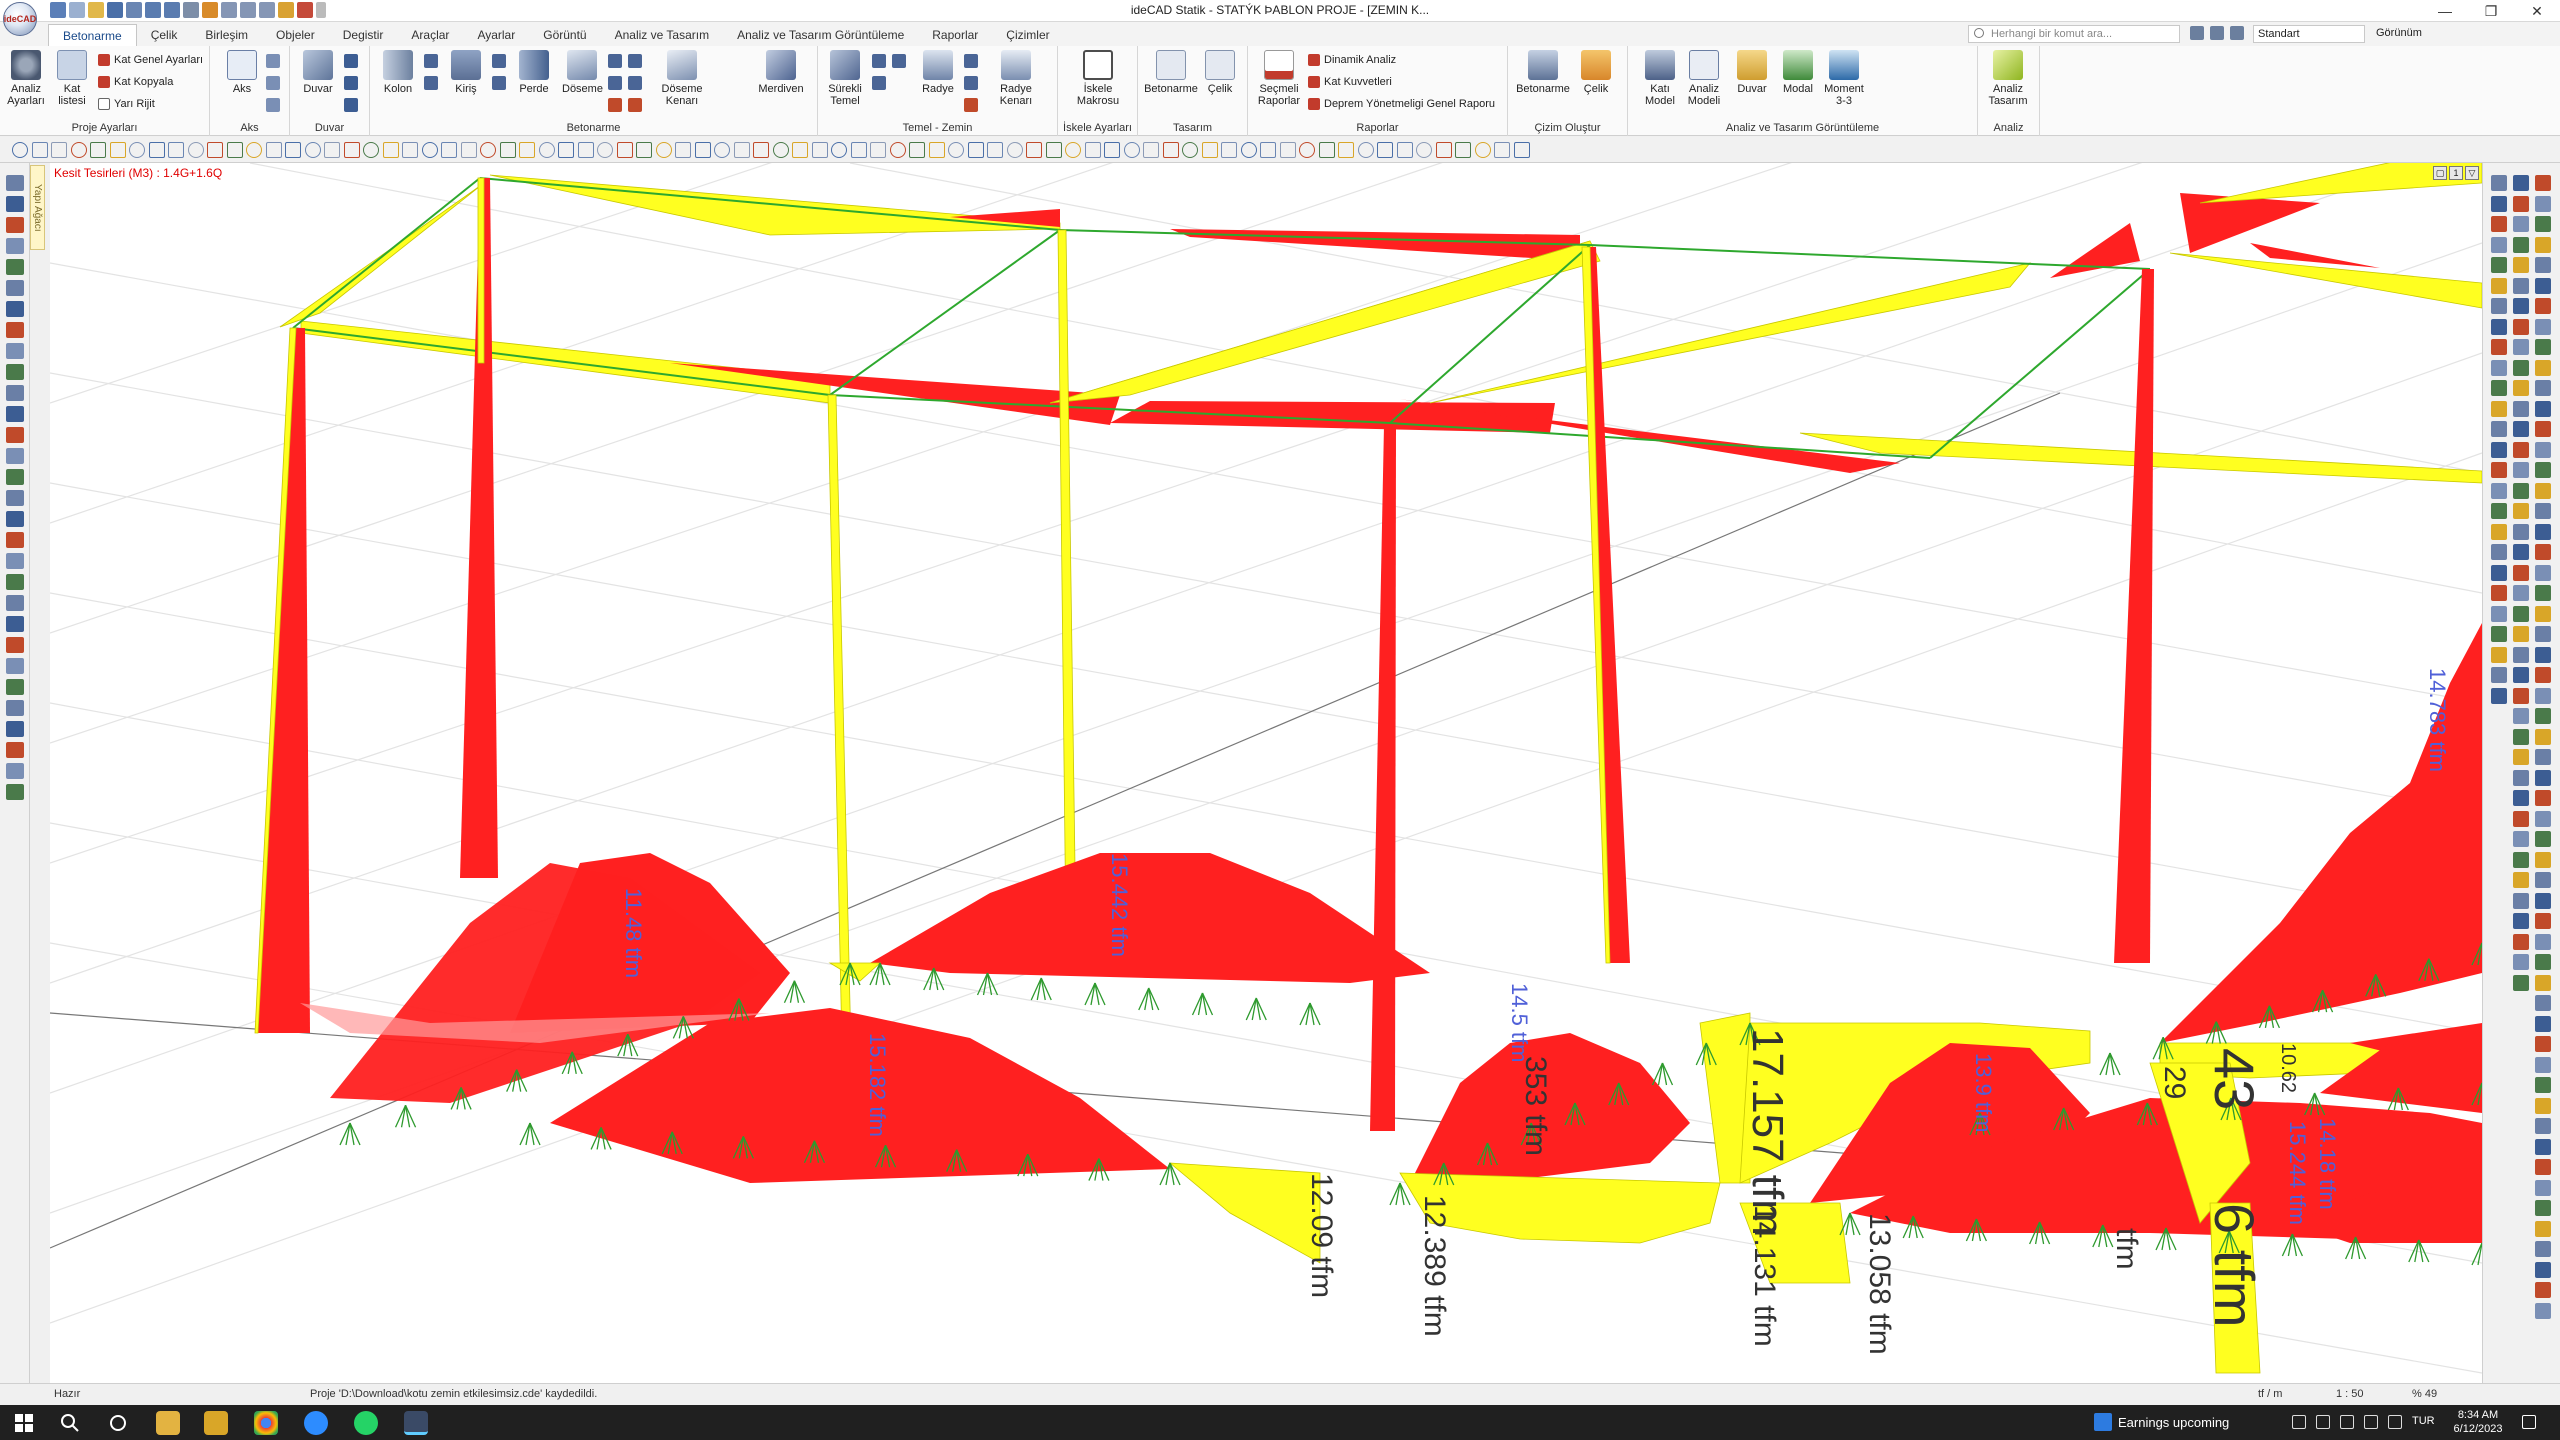 The height and width of the screenshot is (1440, 2560). I want to click on whatsapp-icon, so click(366, 1423).